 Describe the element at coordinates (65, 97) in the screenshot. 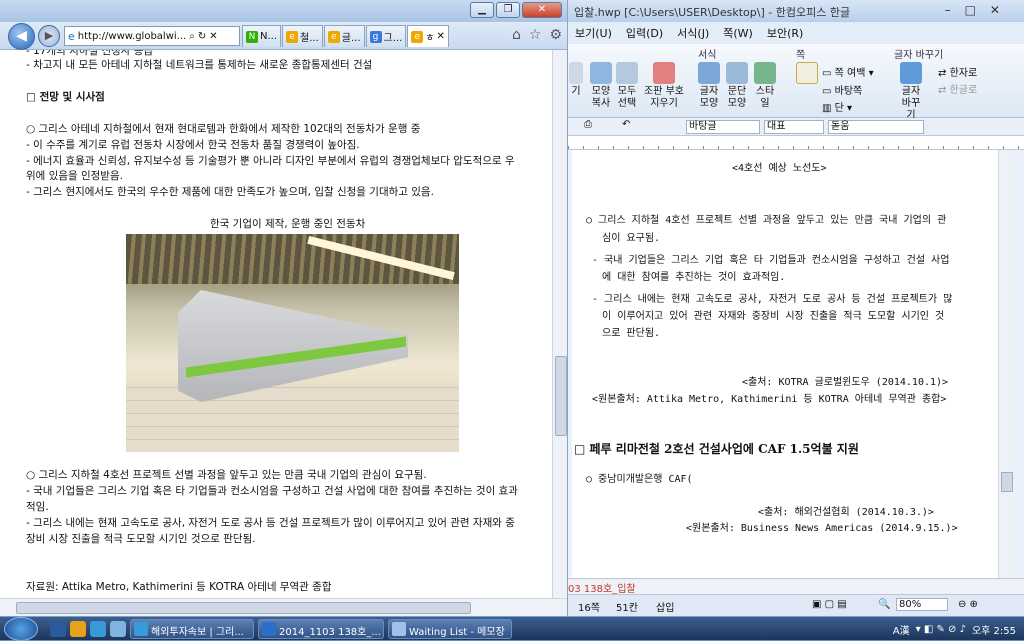

I see `section-heading: □ 전망 및 시사점` at that location.